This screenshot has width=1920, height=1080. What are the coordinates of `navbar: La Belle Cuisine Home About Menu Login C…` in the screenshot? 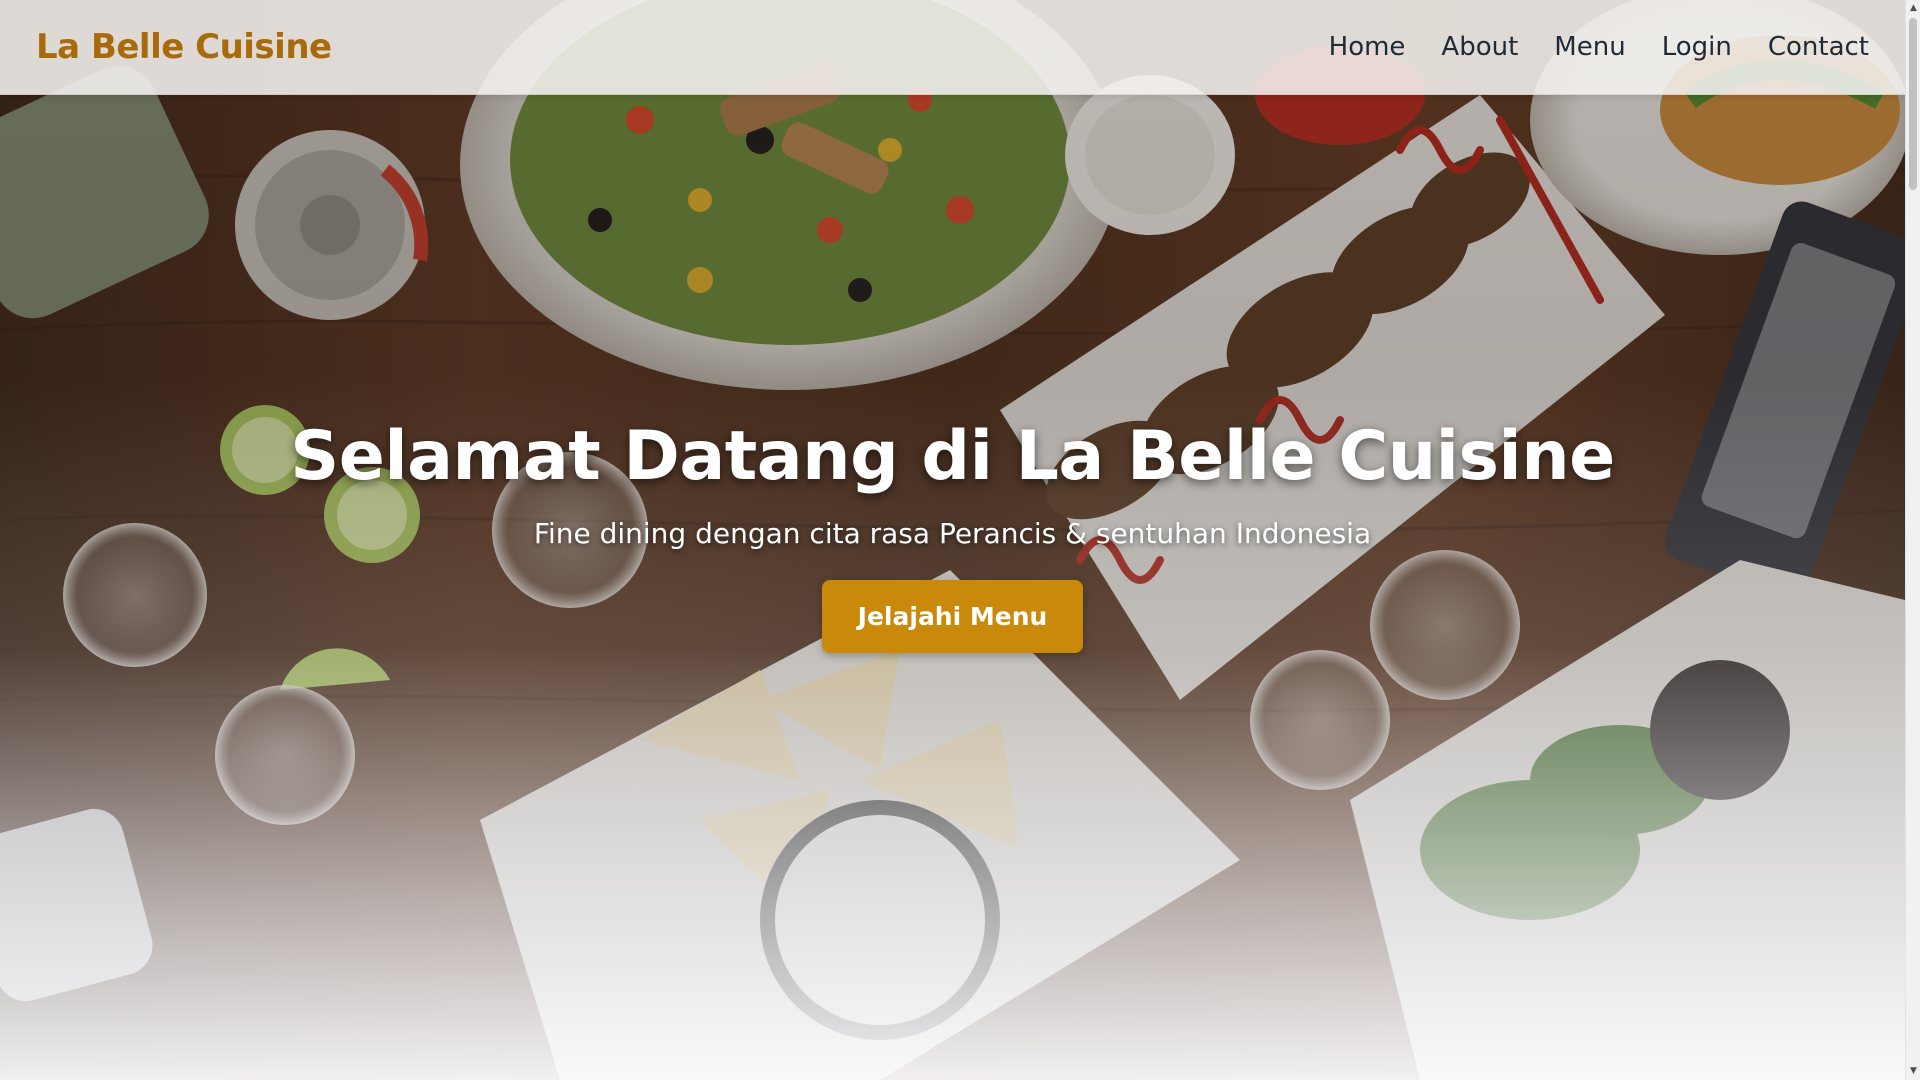 It's located at (952, 47).